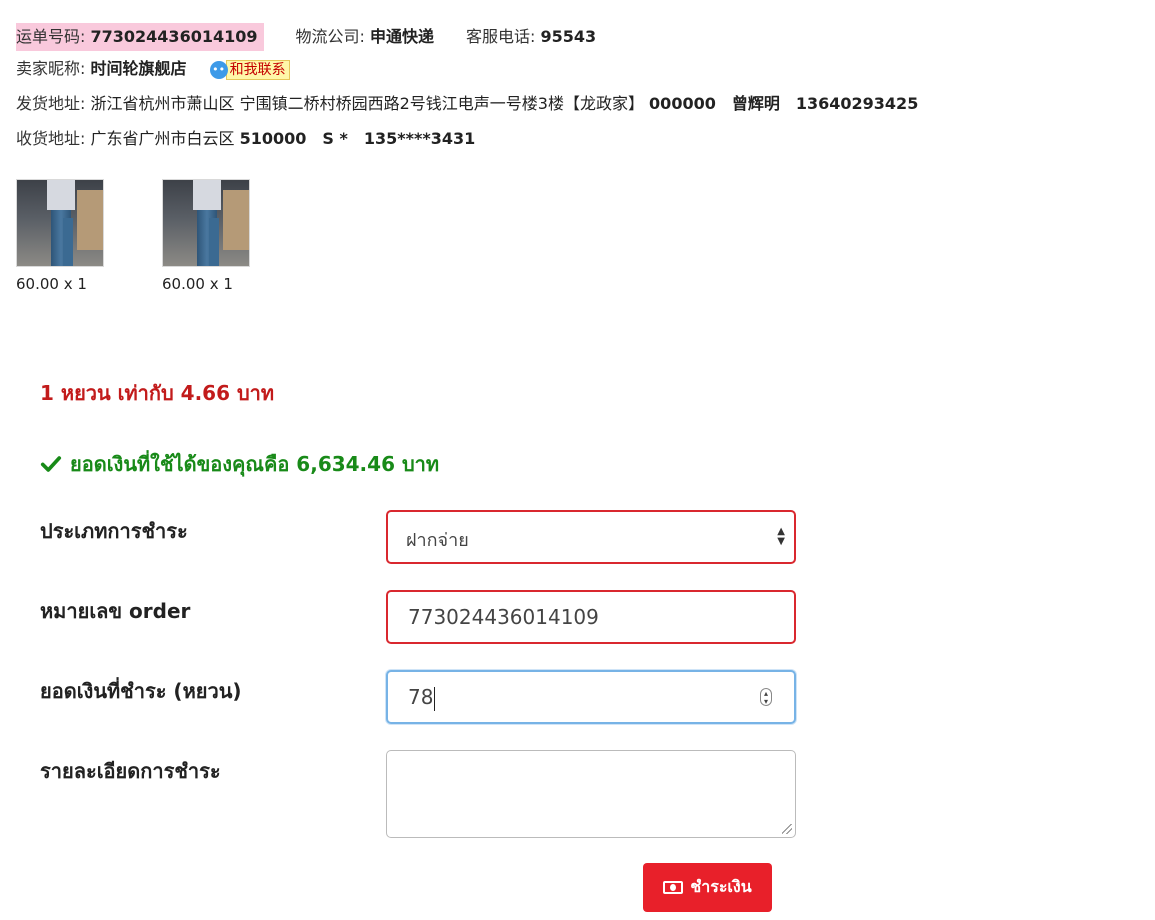 Image resolution: width=1155 pixels, height=920 pixels. What do you see at coordinates (114, 531) in the screenshot?
I see `payment-type-label: ประเภทการชำระ` at bounding box center [114, 531].